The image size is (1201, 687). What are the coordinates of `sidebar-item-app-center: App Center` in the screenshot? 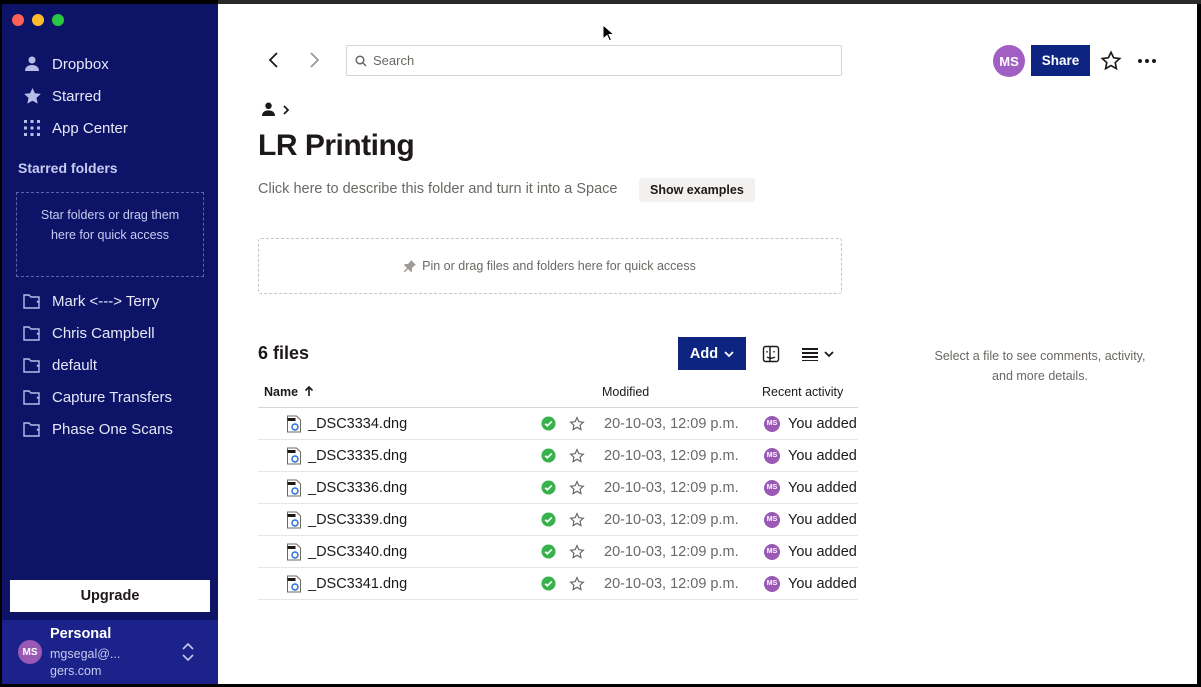 It's located at (110, 128).